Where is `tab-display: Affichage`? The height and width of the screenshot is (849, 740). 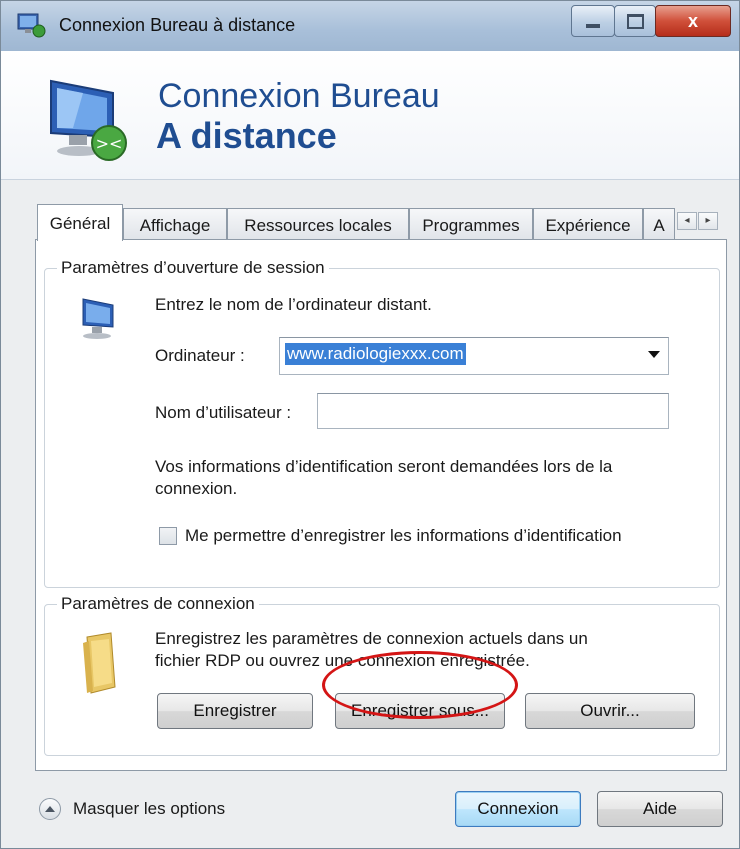 tab-display: Affichage is located at coordinates (175, 224).